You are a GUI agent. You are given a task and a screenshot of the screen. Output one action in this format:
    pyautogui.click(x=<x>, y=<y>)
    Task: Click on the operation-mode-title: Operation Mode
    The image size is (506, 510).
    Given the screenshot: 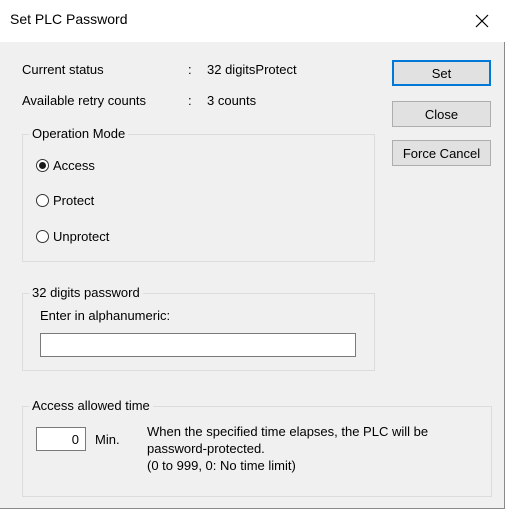 What is the action you would take?
    pyautogui.click(x=79, y=133)
    